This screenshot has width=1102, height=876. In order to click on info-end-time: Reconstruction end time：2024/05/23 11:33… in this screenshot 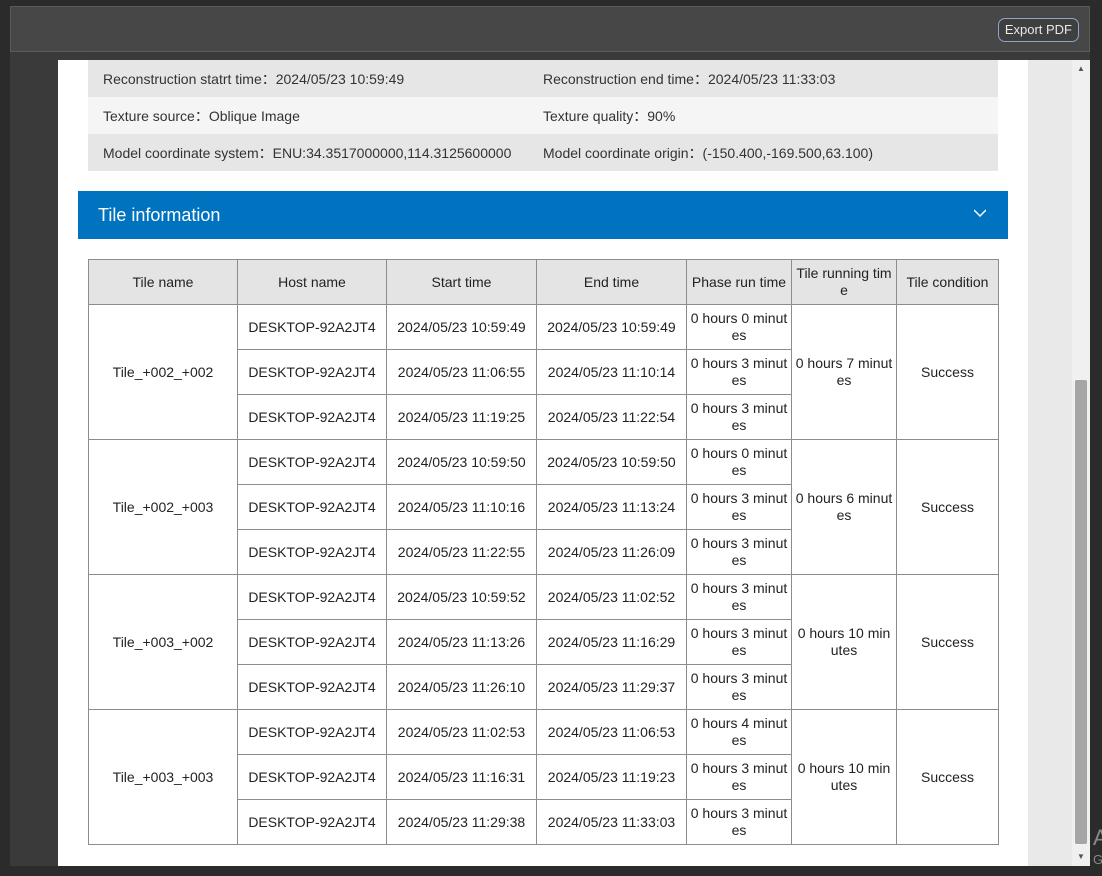, I will do `click(689, 78)`.